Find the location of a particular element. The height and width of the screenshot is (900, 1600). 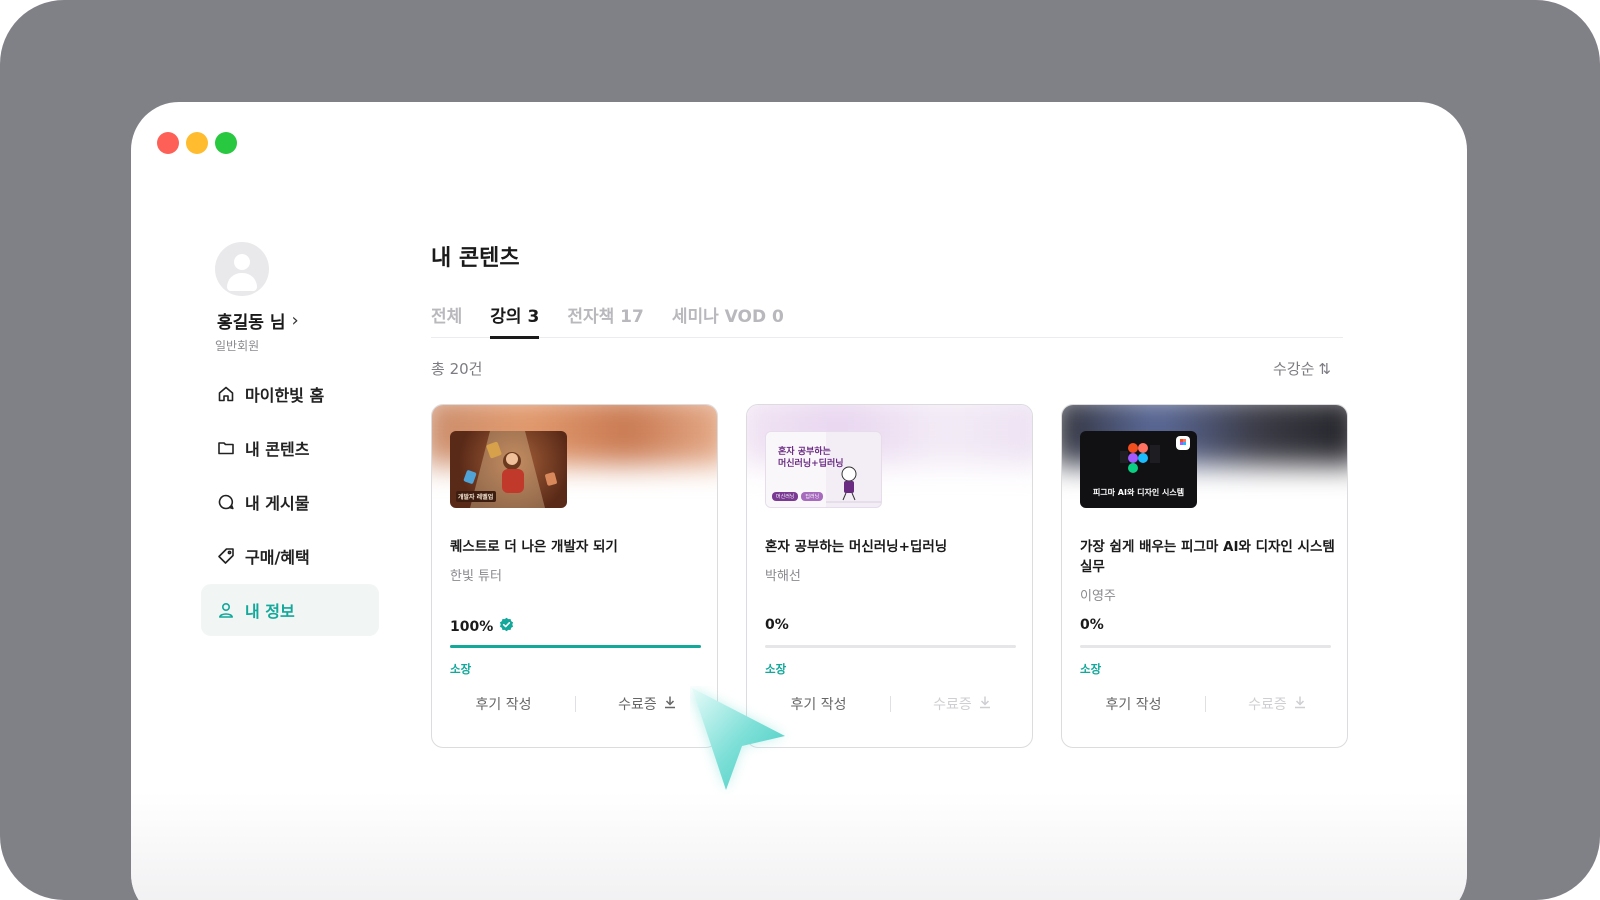

window-controls is located at coordinates (197, 143).